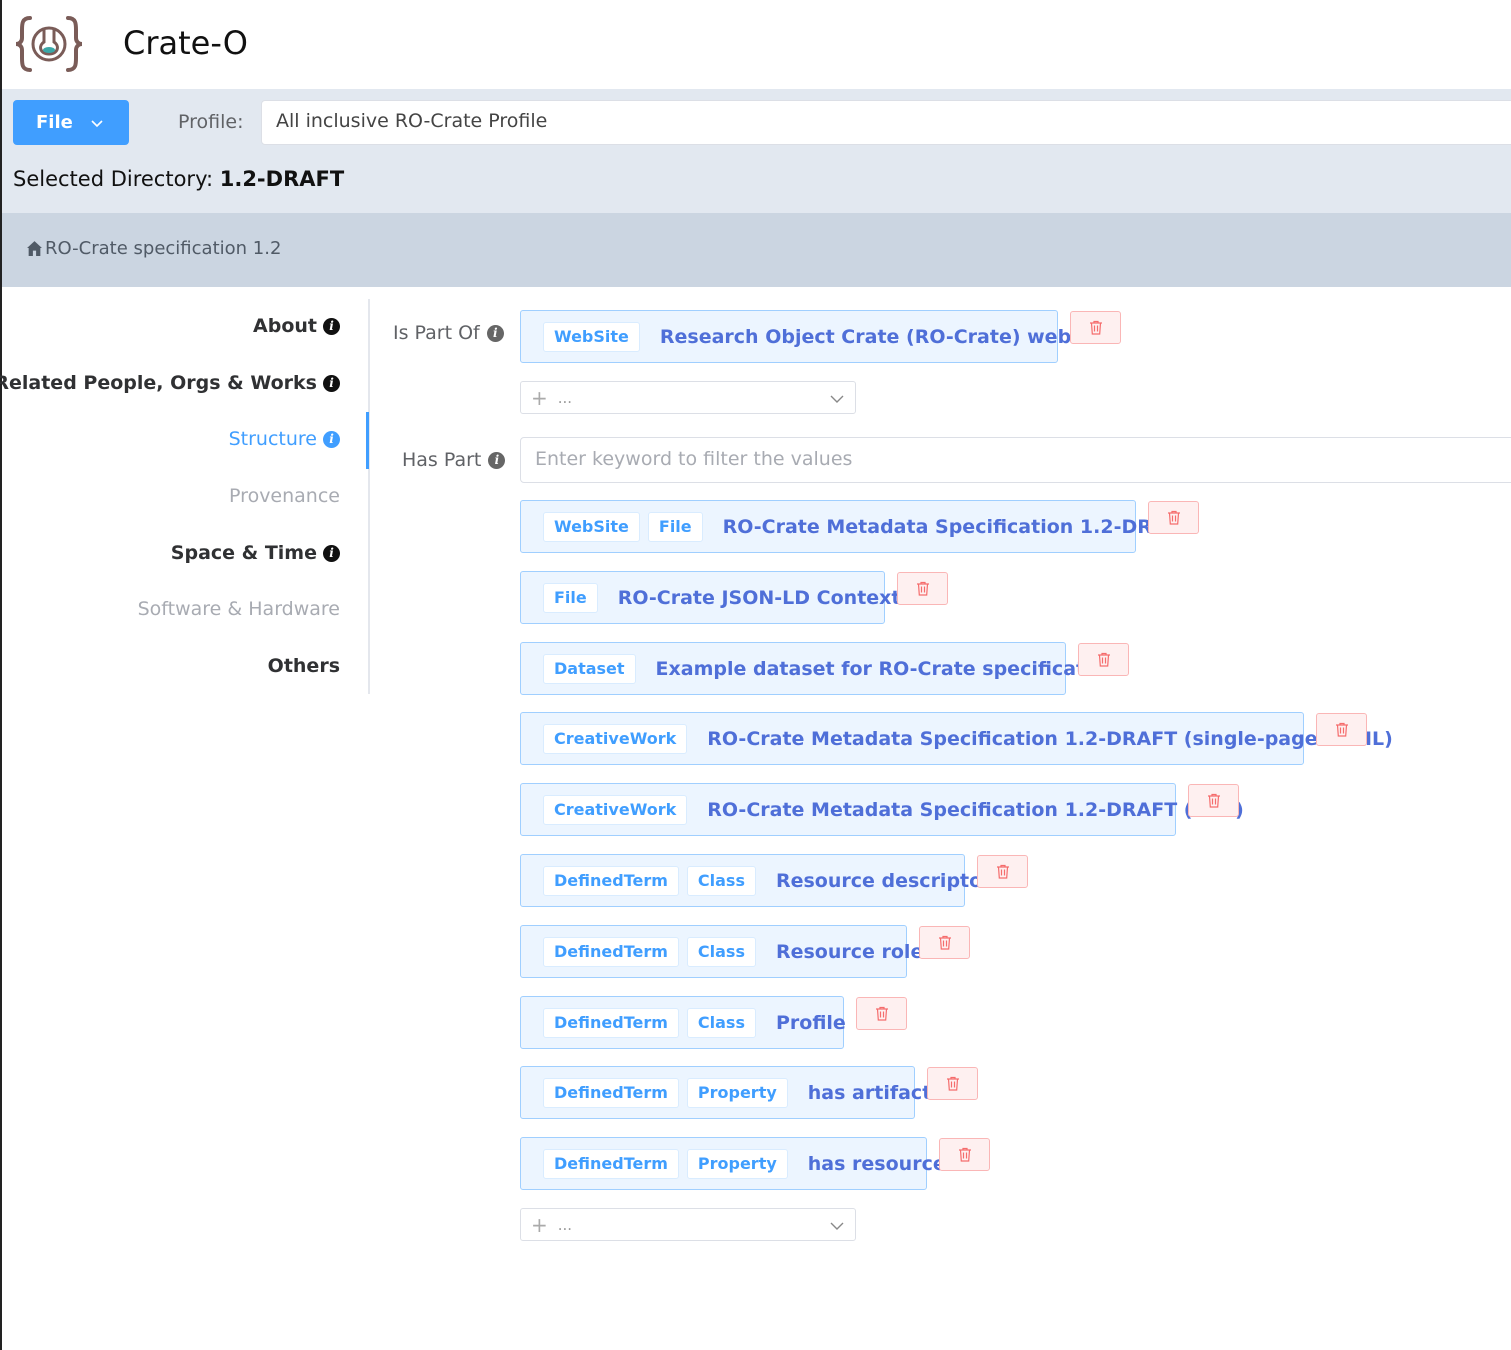 The width and height of the screenshot is (1511, 1350). What do you see at coordinates (756, 250) in the screenshot?
I see `breadcrumb: RO-Crate specification 1.2` at bounding box center [756, 250].